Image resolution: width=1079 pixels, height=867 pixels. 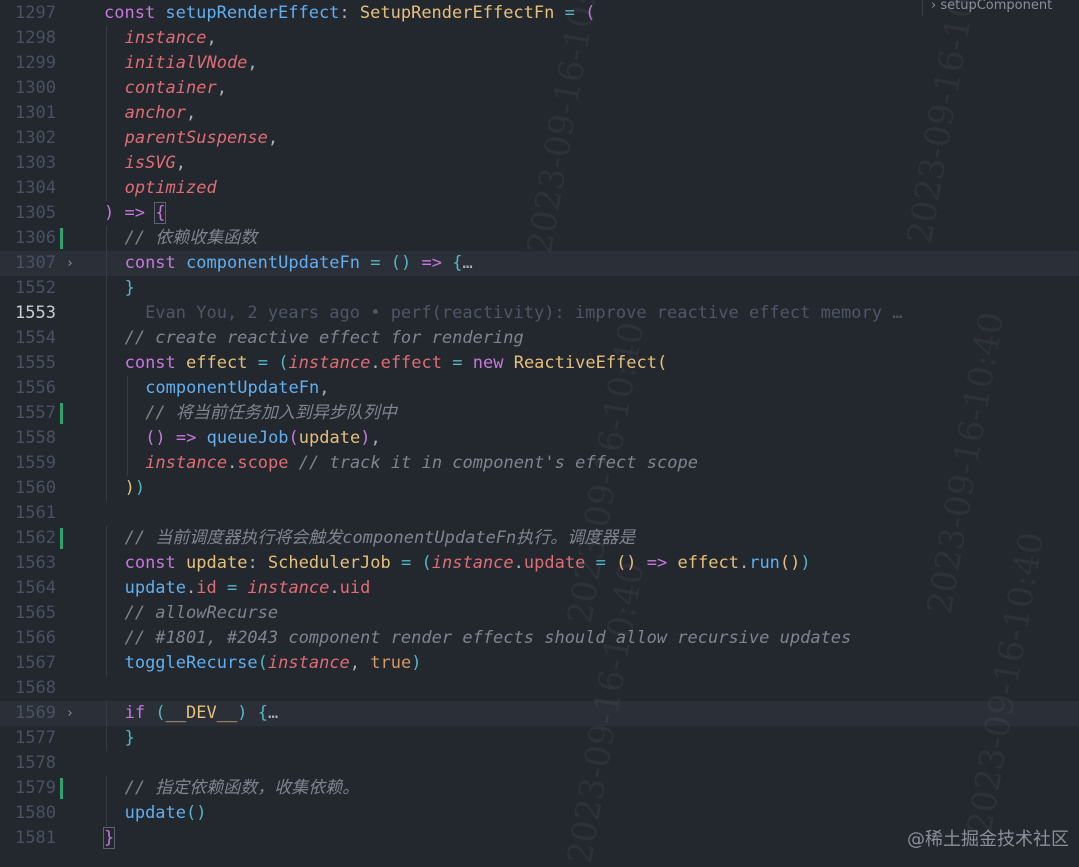 I want to click on line-number: 1562, so click(x=35, y=538).